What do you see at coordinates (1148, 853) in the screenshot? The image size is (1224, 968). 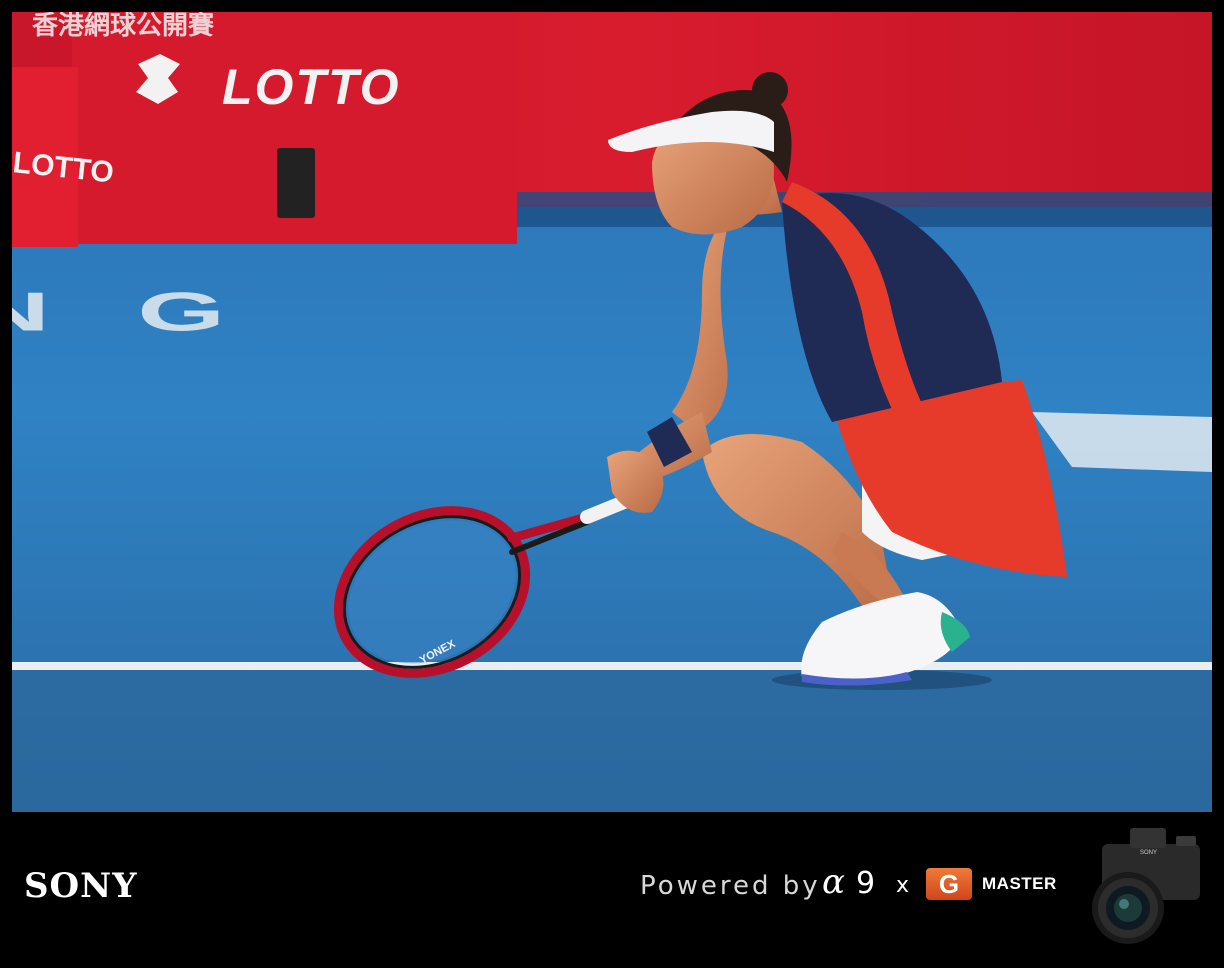 I see `camera-brand-label: SONY` at bounding box center [1148, 853].